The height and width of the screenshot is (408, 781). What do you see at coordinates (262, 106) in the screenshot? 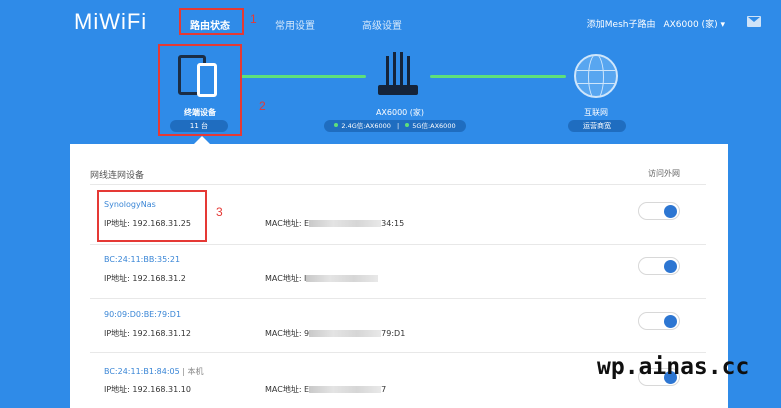
I see `annotation-number-2: 2` at bounding box center [262, 106].